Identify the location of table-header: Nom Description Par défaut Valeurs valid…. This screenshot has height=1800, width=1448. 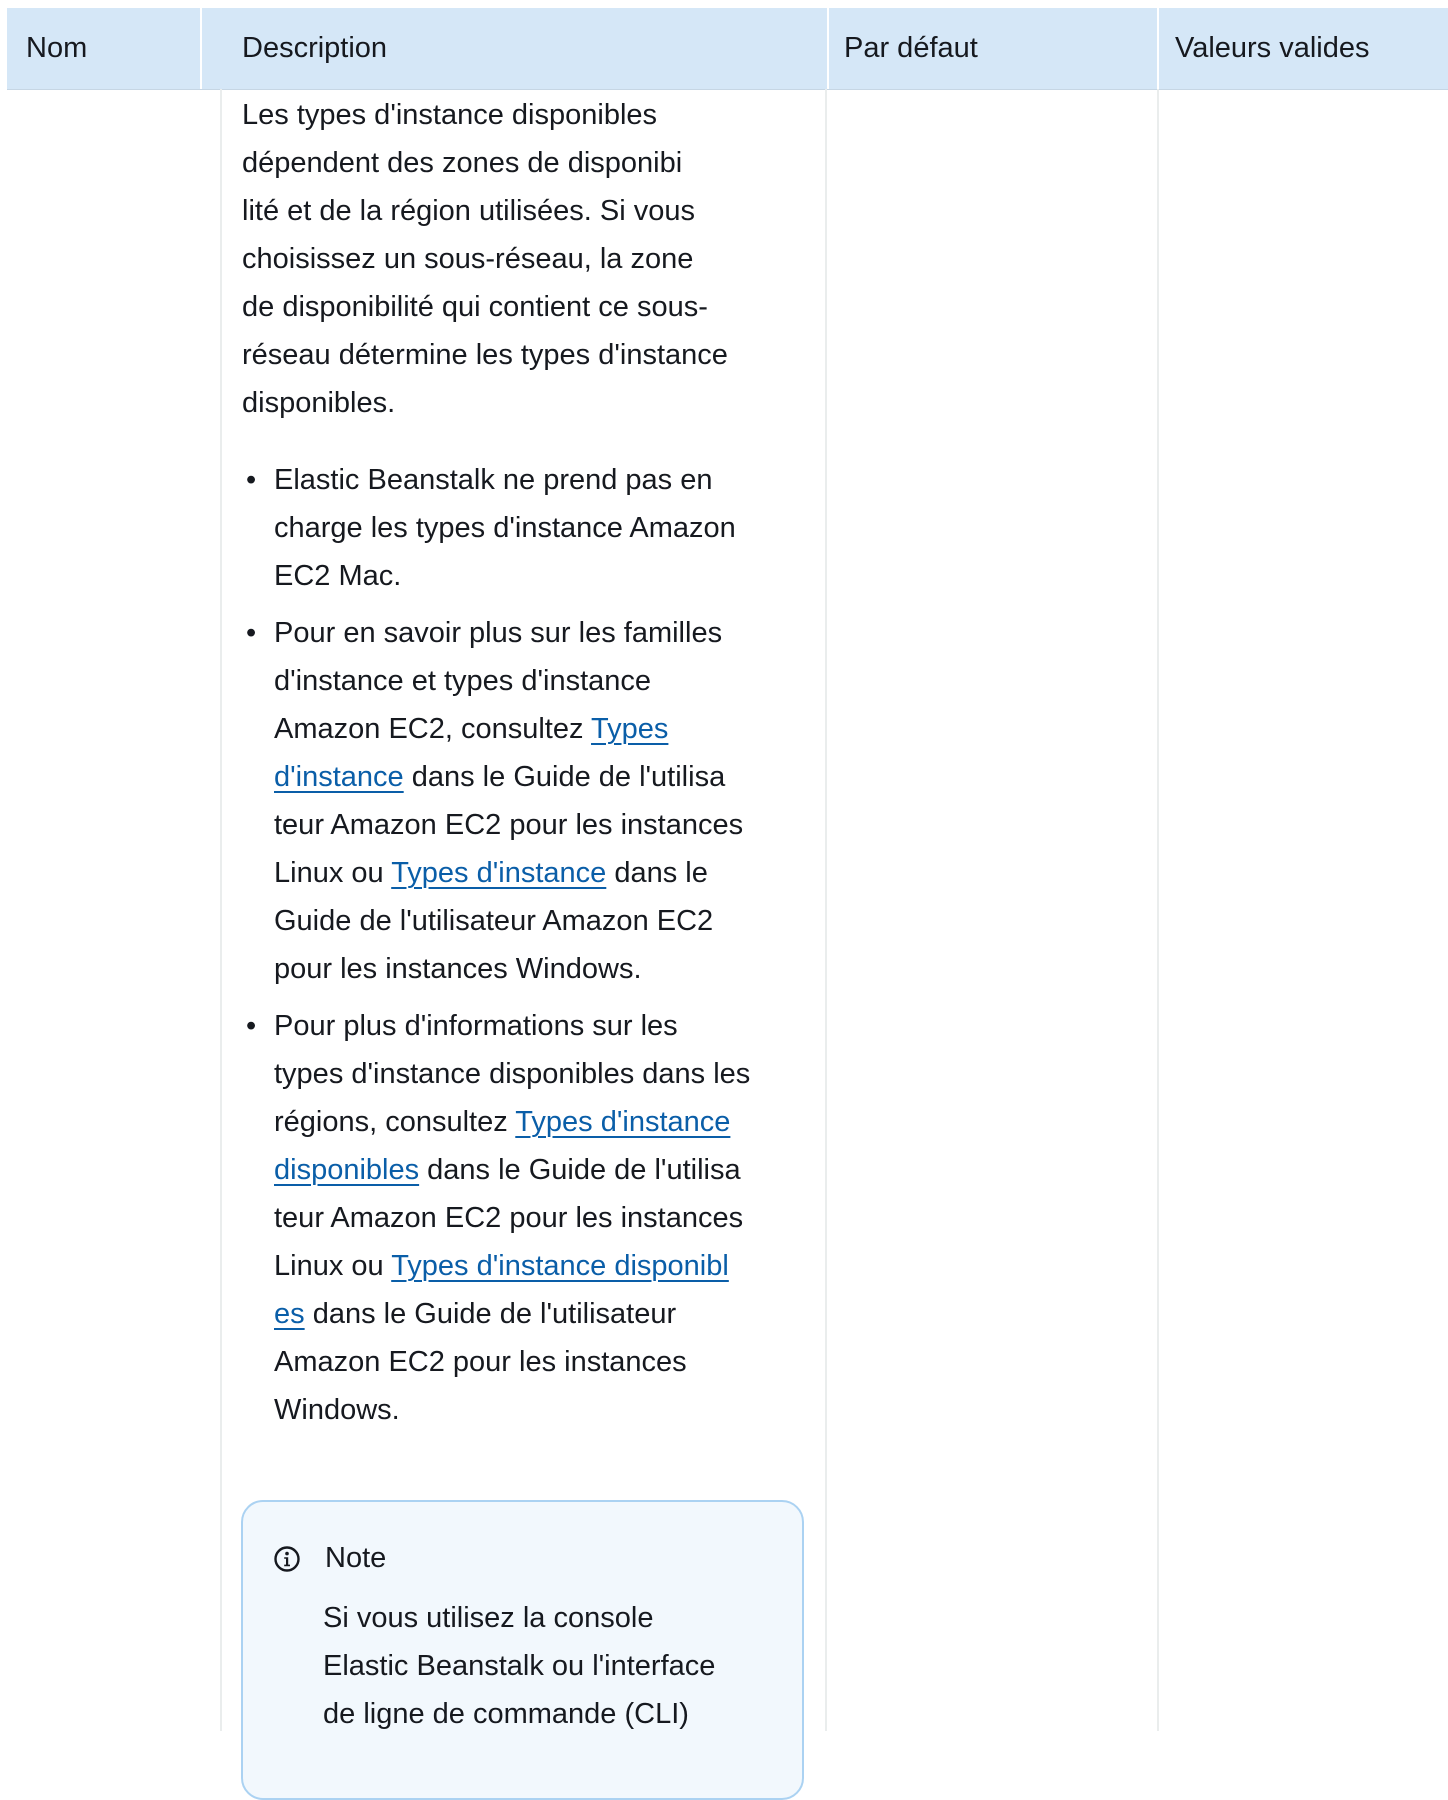
(727, 49).